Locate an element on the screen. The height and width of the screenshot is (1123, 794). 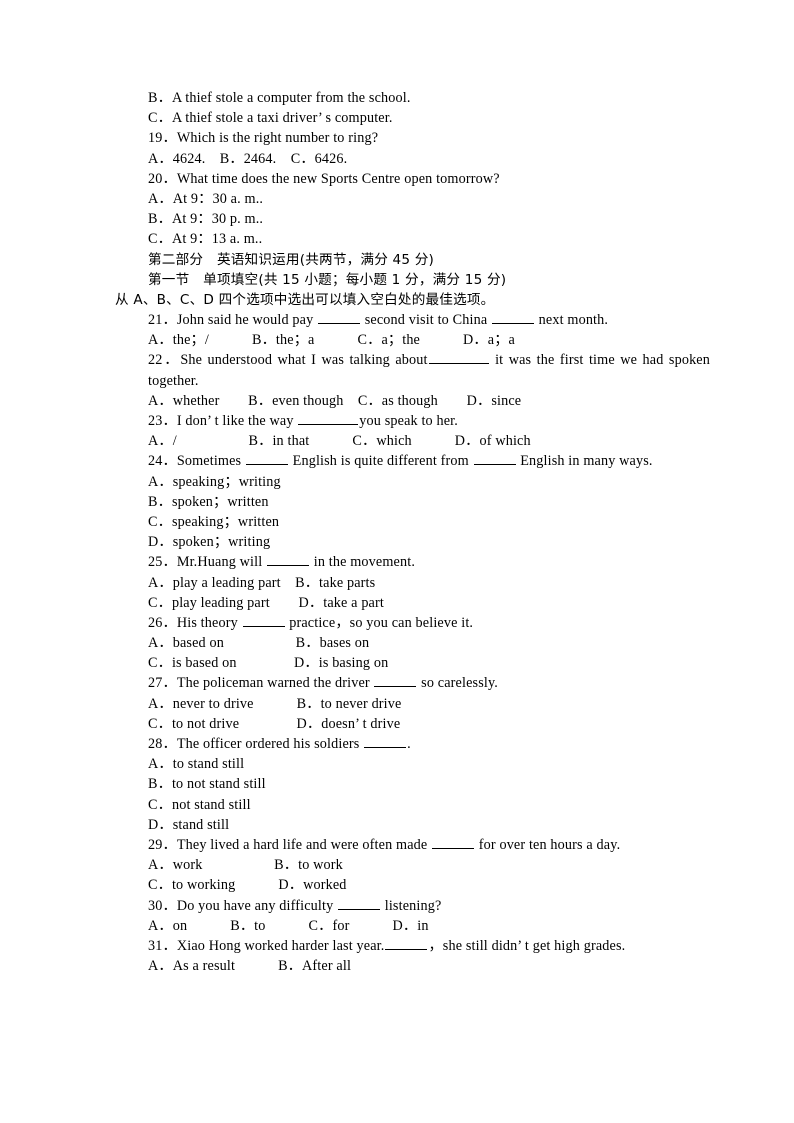
question-line-30: 30．Do you have any difficulty listening? is located at coordinates (398, 906).